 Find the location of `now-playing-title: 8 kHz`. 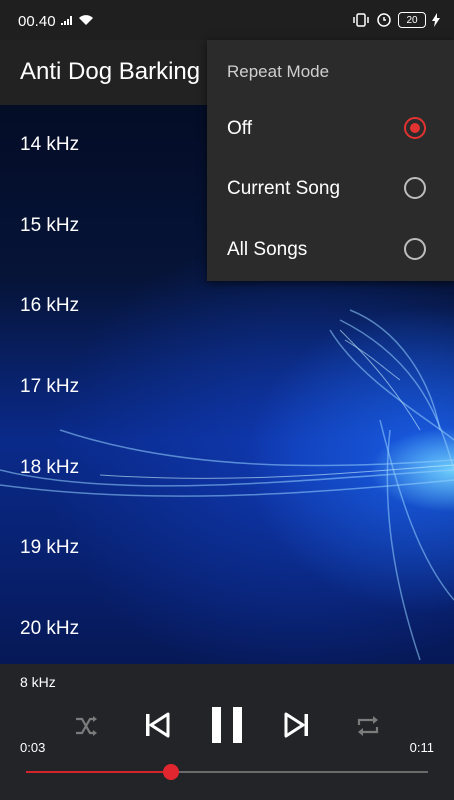

now-playing-title: 8 kHz is located at coordinates (38, 682).